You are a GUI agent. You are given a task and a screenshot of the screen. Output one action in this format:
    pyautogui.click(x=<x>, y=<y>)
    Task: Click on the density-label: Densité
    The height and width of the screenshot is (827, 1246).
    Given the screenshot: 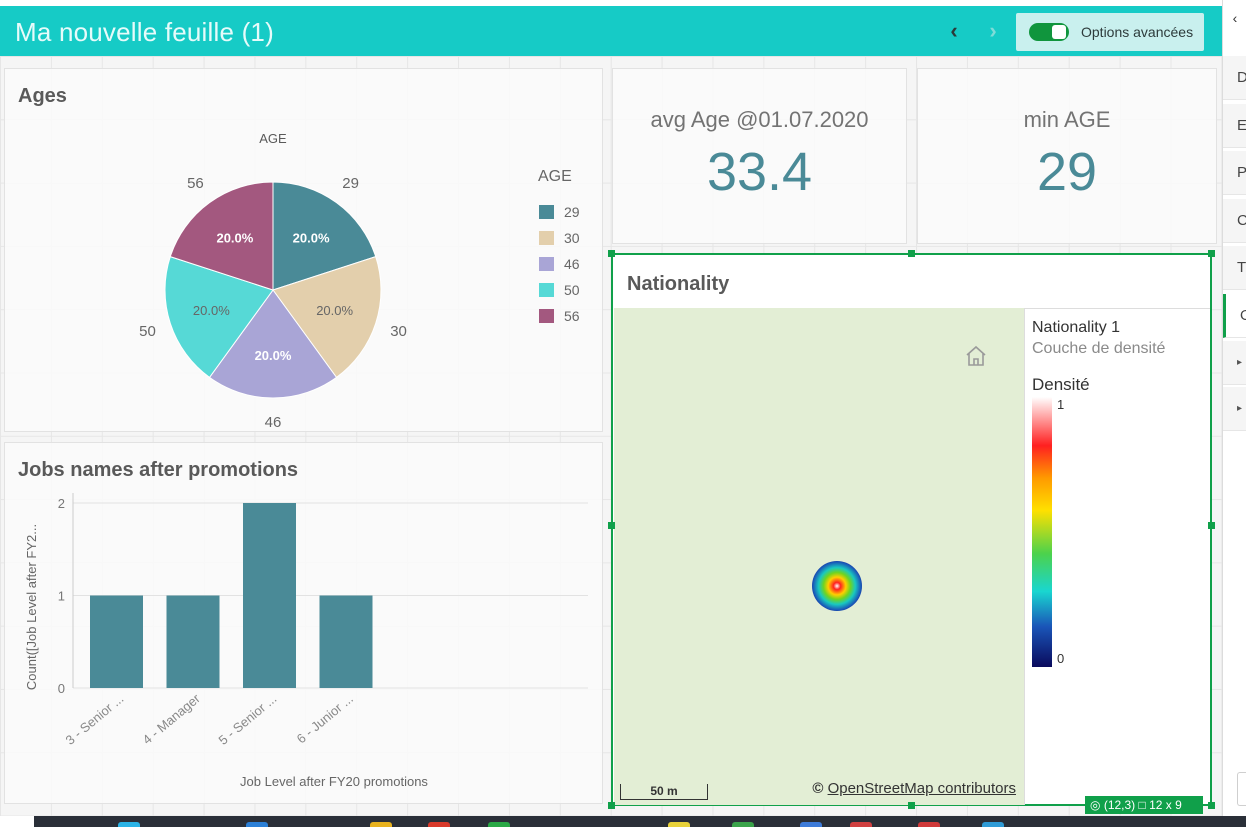 What is the action you would take?
    pyautogui.click(x=1061, y=384)
    